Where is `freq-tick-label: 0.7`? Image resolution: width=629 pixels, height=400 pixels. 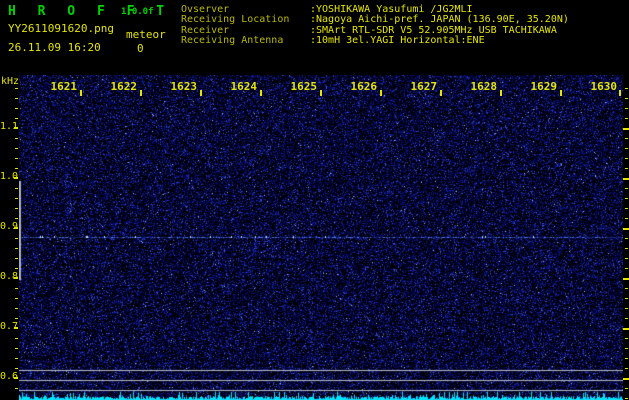
freq-tick-label: 0.7 is located at coordinates (9, 326).